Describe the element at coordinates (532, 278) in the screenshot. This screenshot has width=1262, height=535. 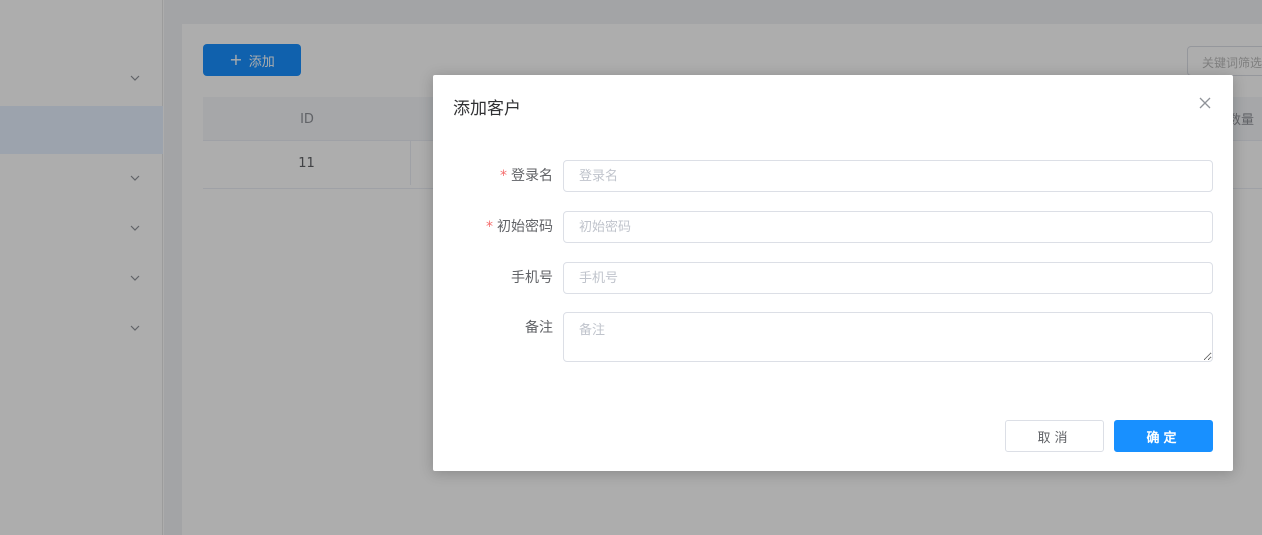
I see `phone-label: 手机号` at that location.